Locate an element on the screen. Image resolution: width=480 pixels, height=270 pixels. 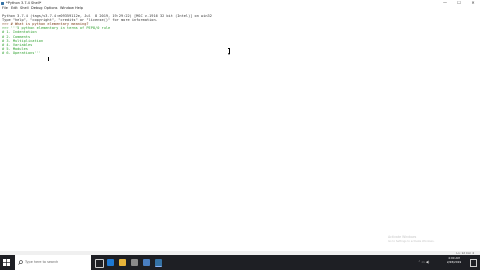
file-explorer-icon is located at coordinates (122, 262).